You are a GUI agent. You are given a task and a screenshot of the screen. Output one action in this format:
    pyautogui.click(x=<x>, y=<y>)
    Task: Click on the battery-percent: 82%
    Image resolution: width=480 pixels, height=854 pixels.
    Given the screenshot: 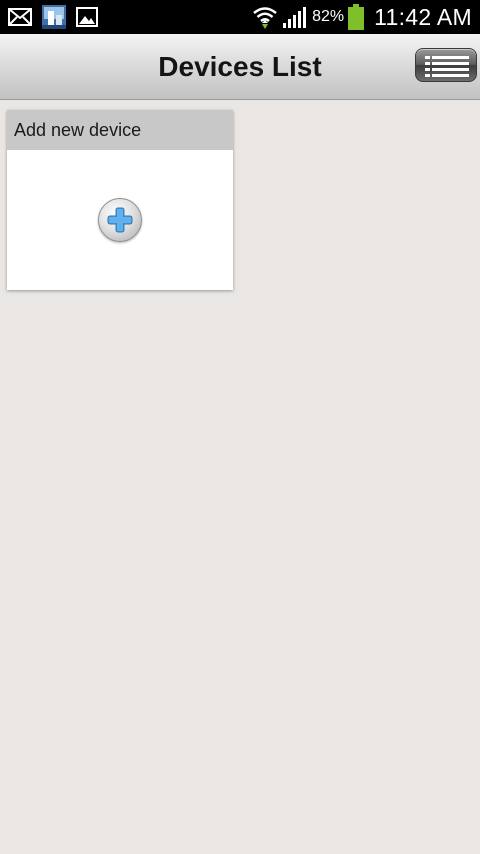 What is the action you would take?
    pyautogui.click(x=328, y=16)
    